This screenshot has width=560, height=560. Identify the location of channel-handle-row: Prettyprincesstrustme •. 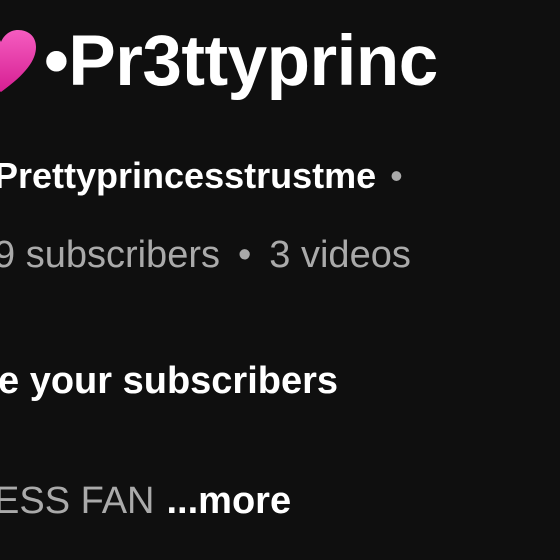
(201, 176).